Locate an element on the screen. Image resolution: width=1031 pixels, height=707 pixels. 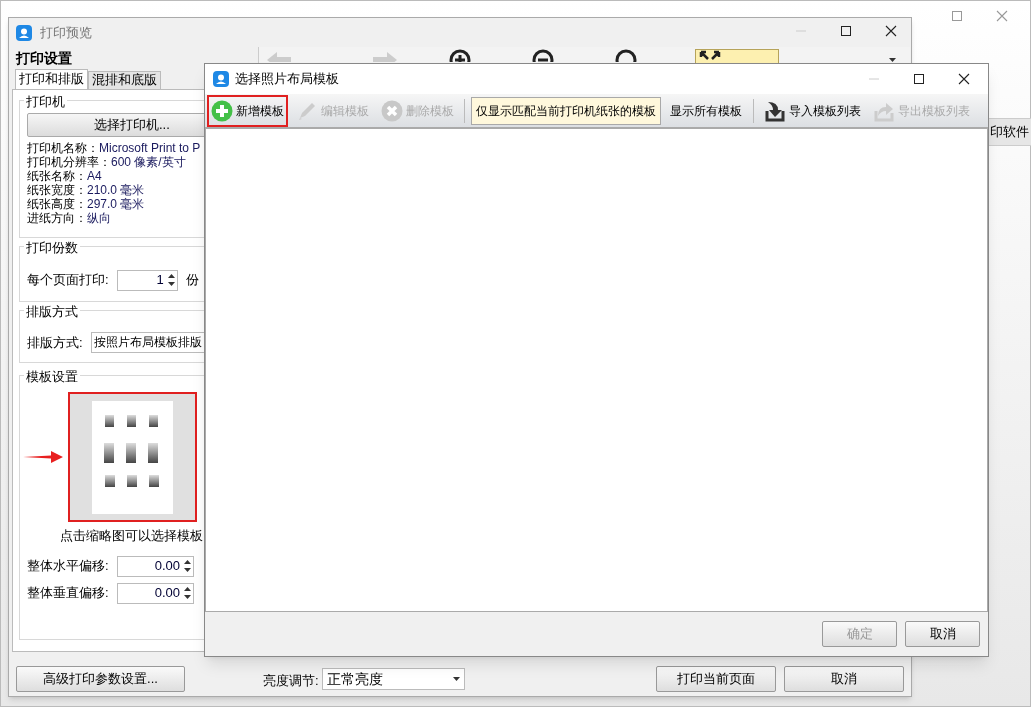
print-button: 打印当前页面 is located at coordinates (716, 679).